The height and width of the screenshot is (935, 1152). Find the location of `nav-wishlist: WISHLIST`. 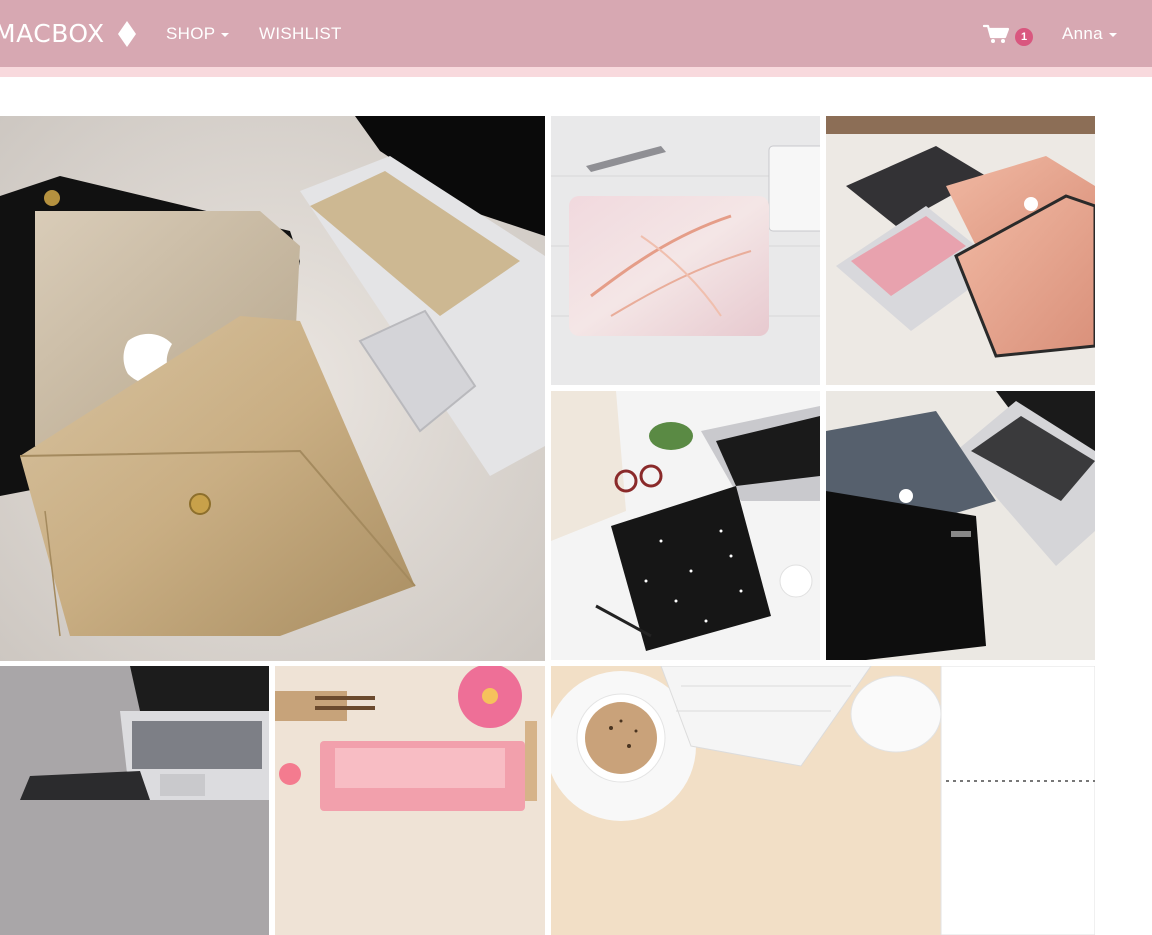

nav-wishlist: WISHLIST is located at coordinates (300, 34).